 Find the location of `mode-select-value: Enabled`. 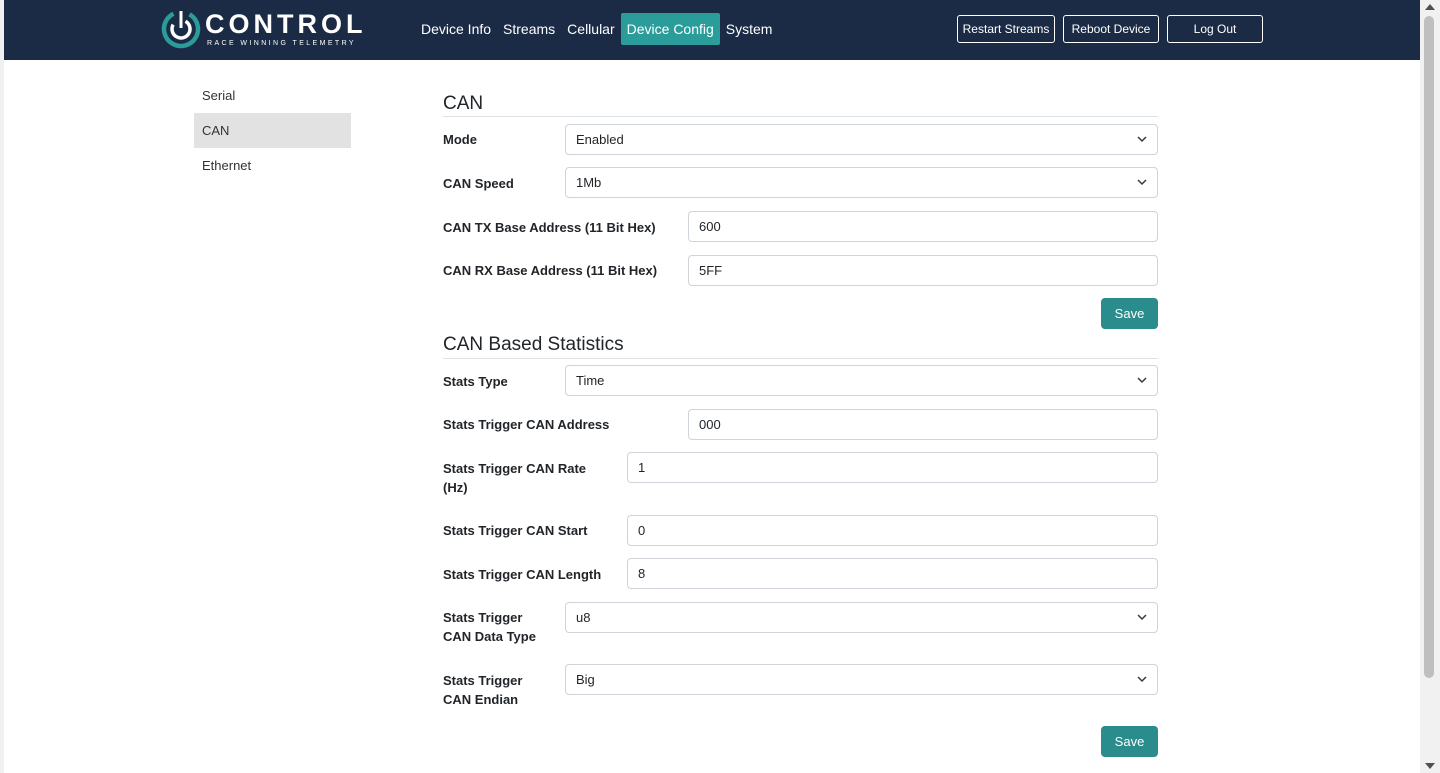

mode-select-value: Enabled is located at coordinates (600, 139).